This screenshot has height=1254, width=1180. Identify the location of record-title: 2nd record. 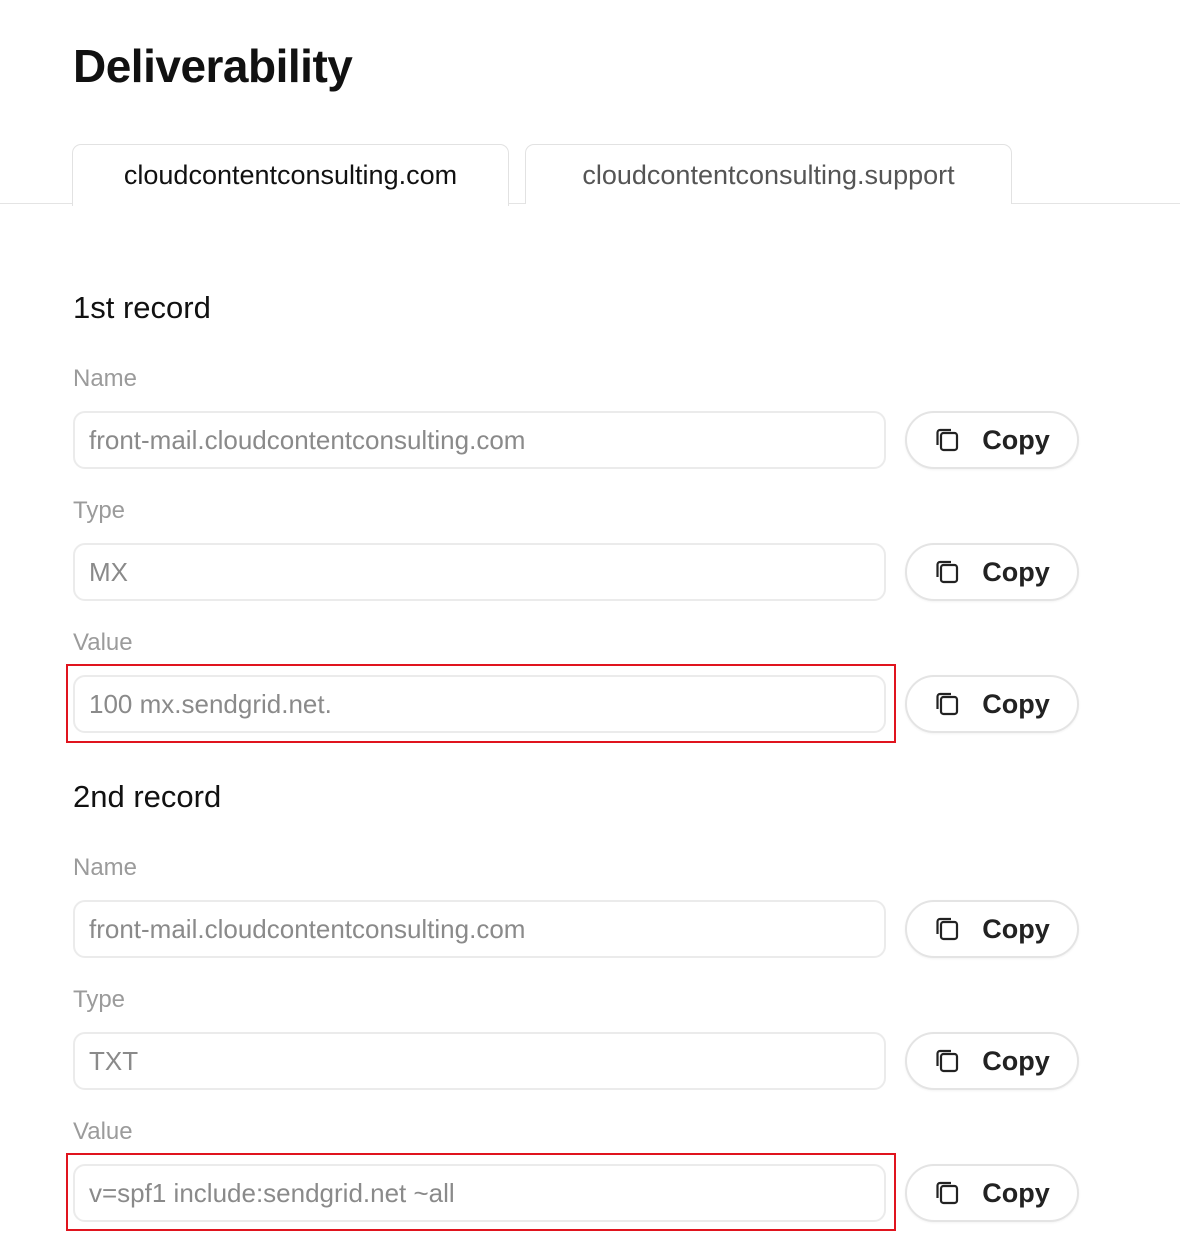
(147, 796).